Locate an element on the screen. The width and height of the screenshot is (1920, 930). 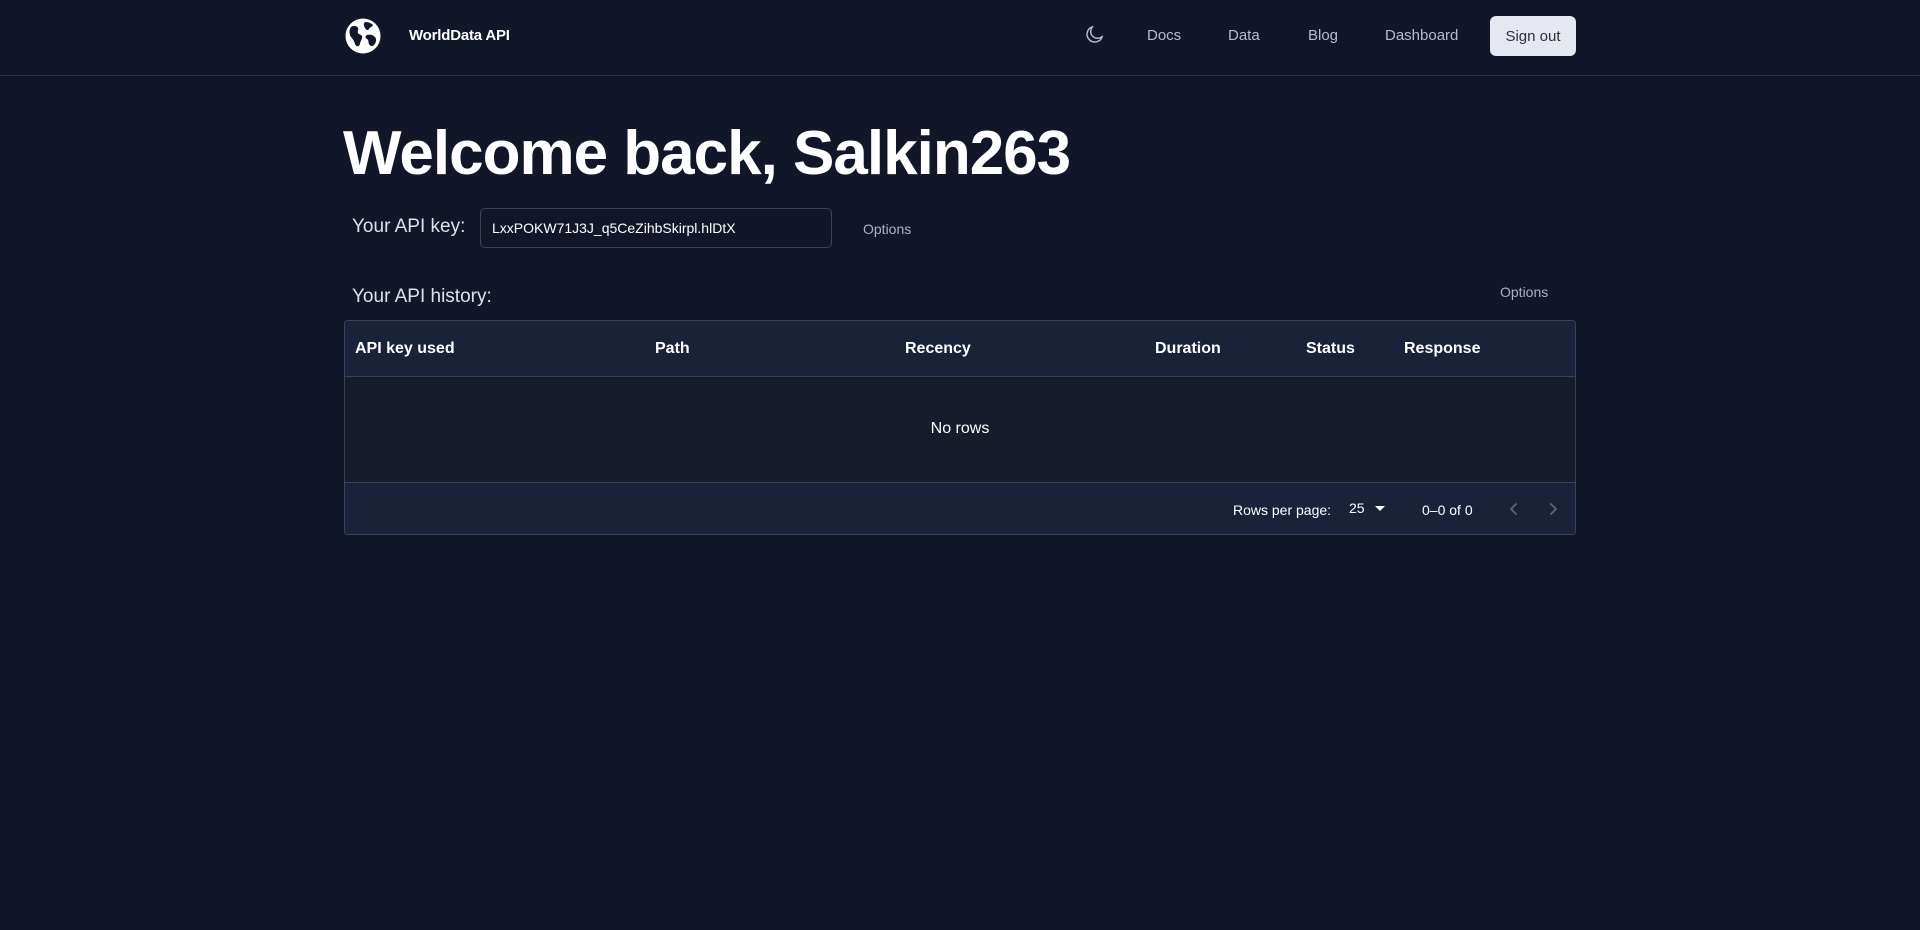
rows-per-page-label: Rows per page: is located at coordinates (1282, 510).